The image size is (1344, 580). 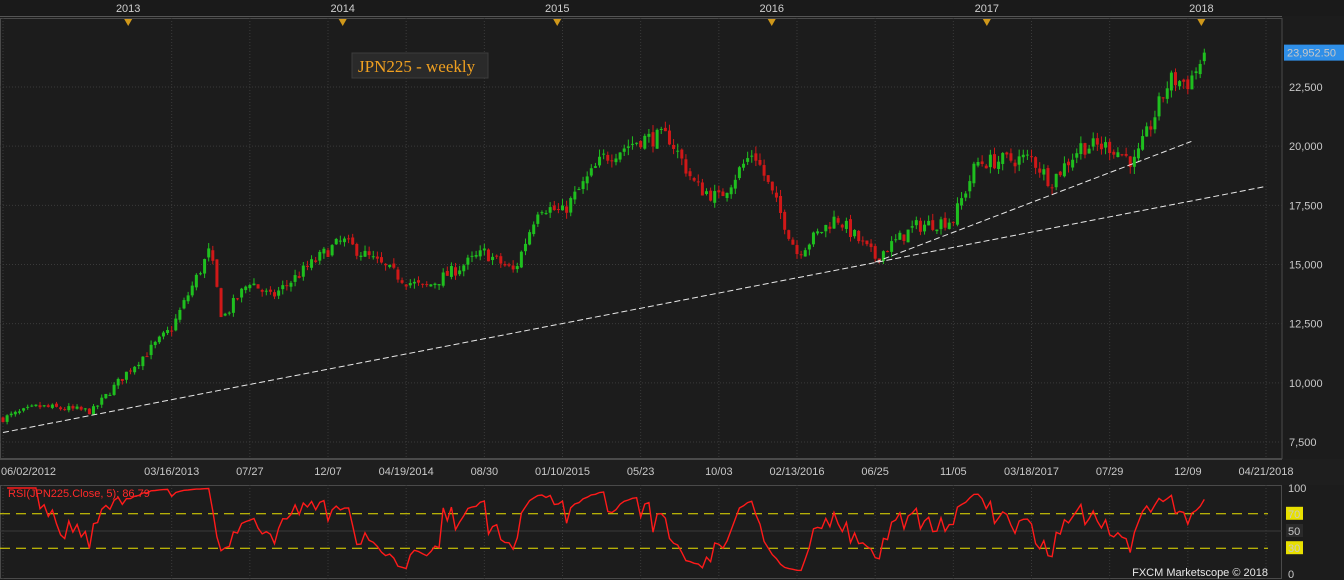 I want to click on date-tick-label: 04/21/2018, so click(x=1265, y=472).